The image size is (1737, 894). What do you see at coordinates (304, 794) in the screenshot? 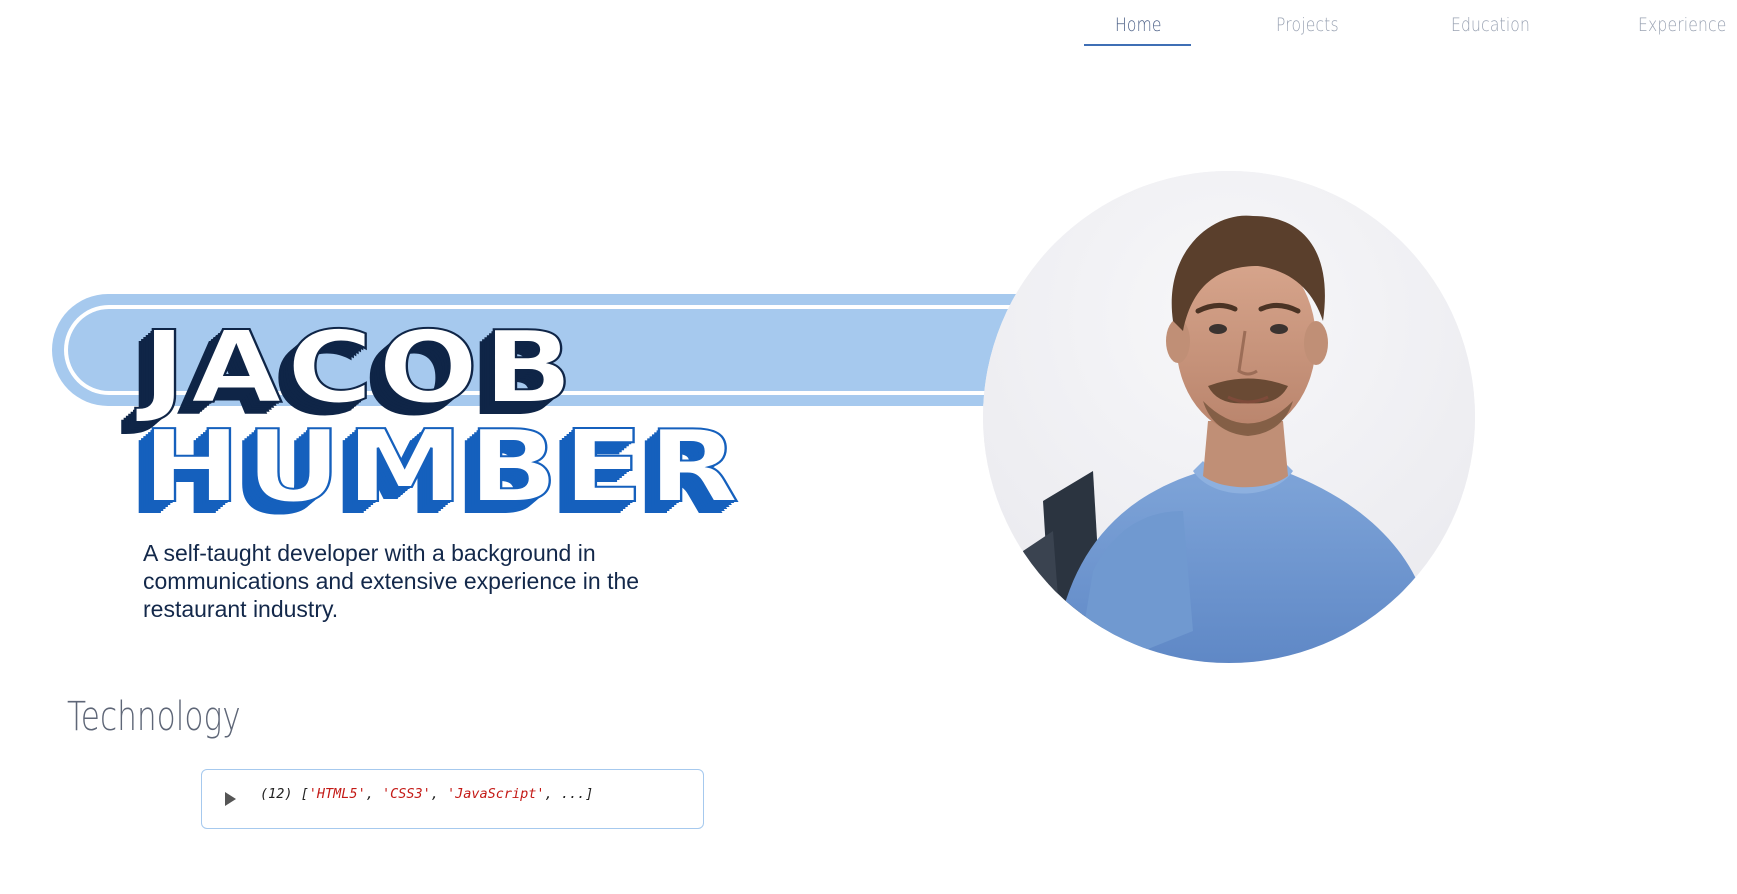
I see `array-open-bracket: [` at bounding box center [304, 794].